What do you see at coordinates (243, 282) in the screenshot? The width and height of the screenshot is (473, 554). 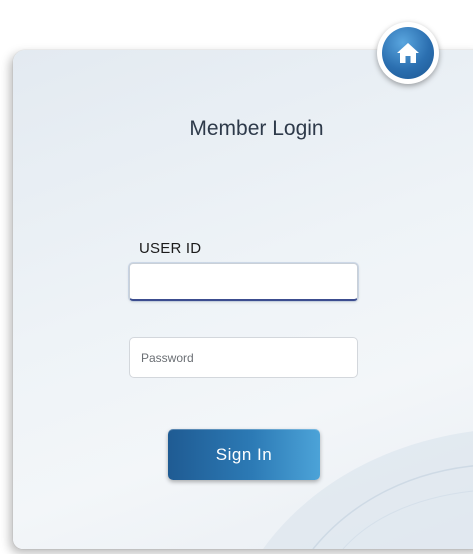 I see `user-id-input` at bounding box center [243, 282].